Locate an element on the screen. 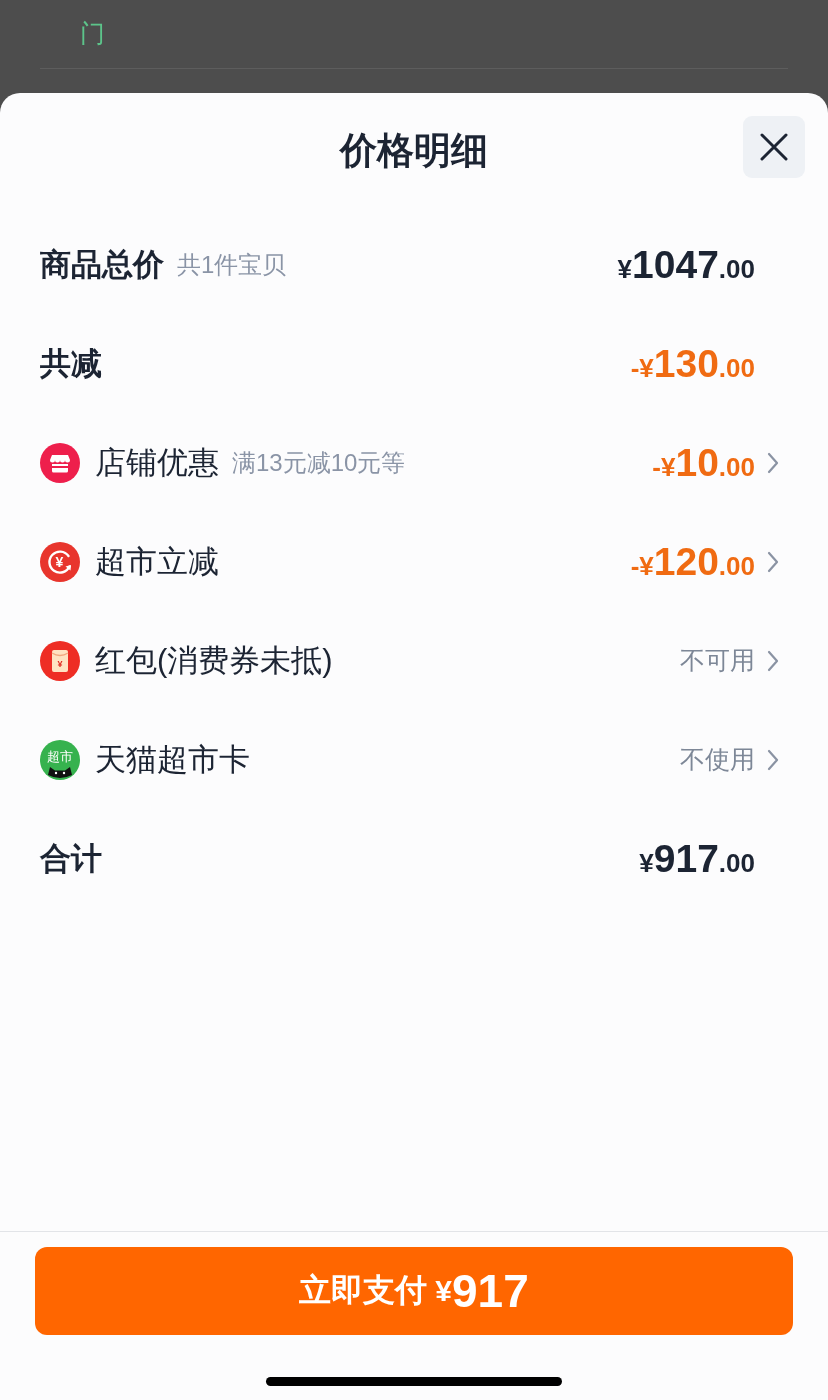  service-link-text: 门 is located at coordinates (92, 33).